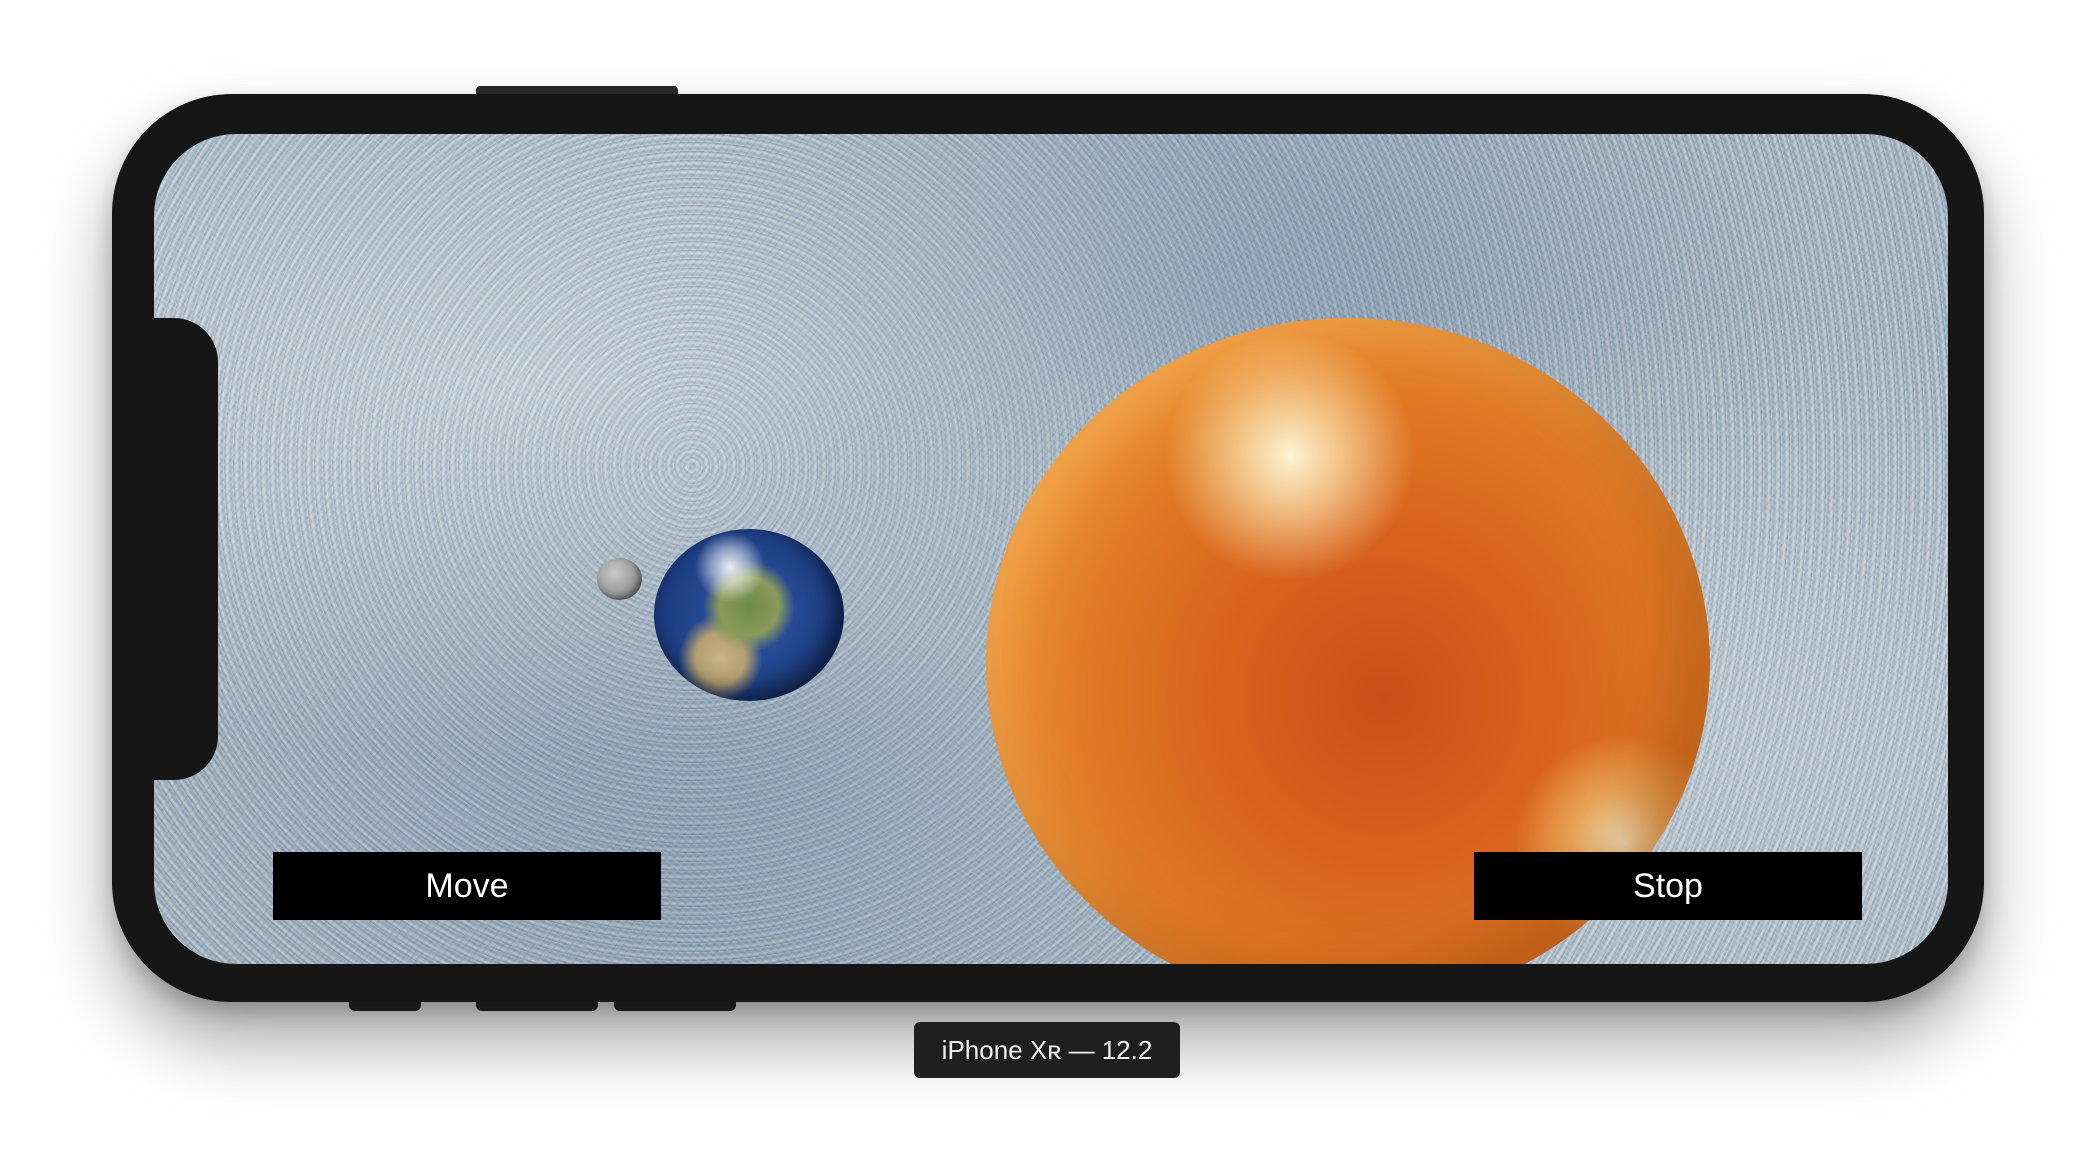 Image resolution: width=2096 pixels, height=1168 pixels. I want to click on device-label-text: iPhone Xʀ — 12.2, so click(1047, 1049).